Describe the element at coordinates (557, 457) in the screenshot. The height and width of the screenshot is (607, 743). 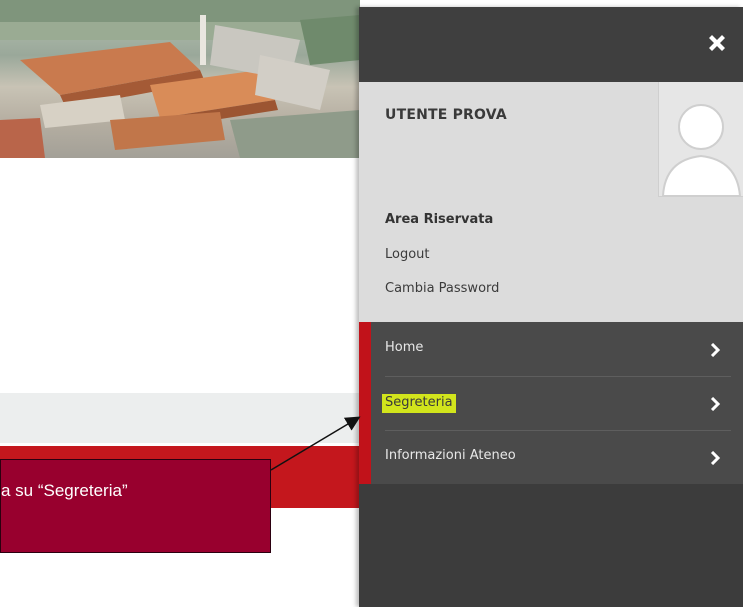
I see `menu-item-informazioni-ateneo: Informazioni Ateneo` at that location.